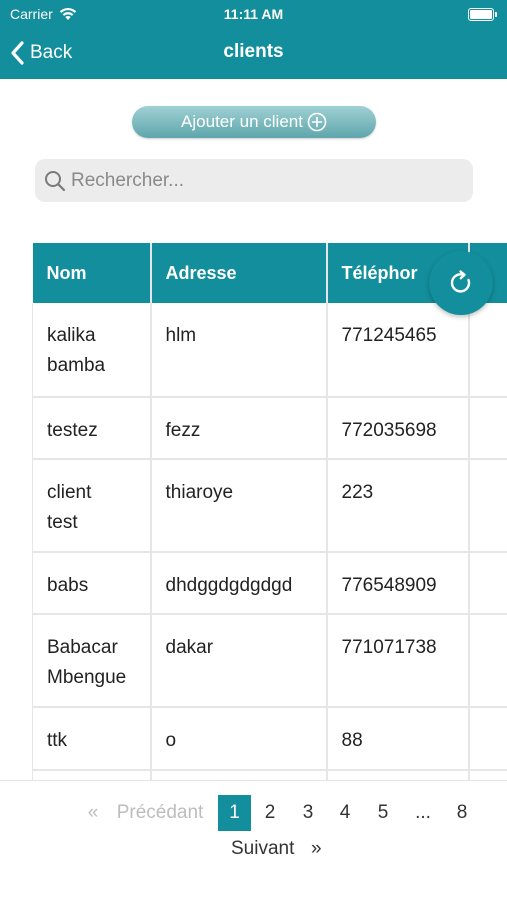 This screenshot has height=900, width=507. Describe the element at coordinates (482, 14) in the screenshot. I see `battery-icon` at that location.